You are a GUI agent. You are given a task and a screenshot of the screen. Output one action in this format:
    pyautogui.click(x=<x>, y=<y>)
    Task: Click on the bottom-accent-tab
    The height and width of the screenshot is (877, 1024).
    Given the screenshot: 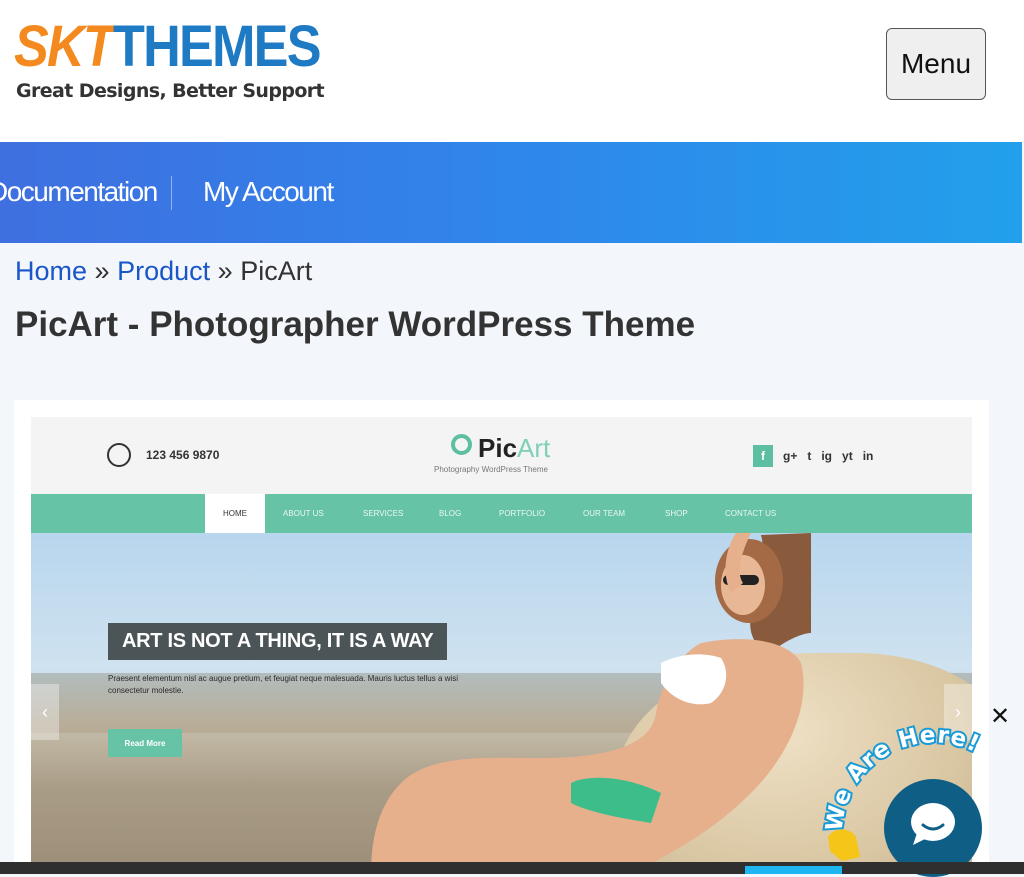 What is the action you would take?
    pyautogui.click(x=793, y=870)
    